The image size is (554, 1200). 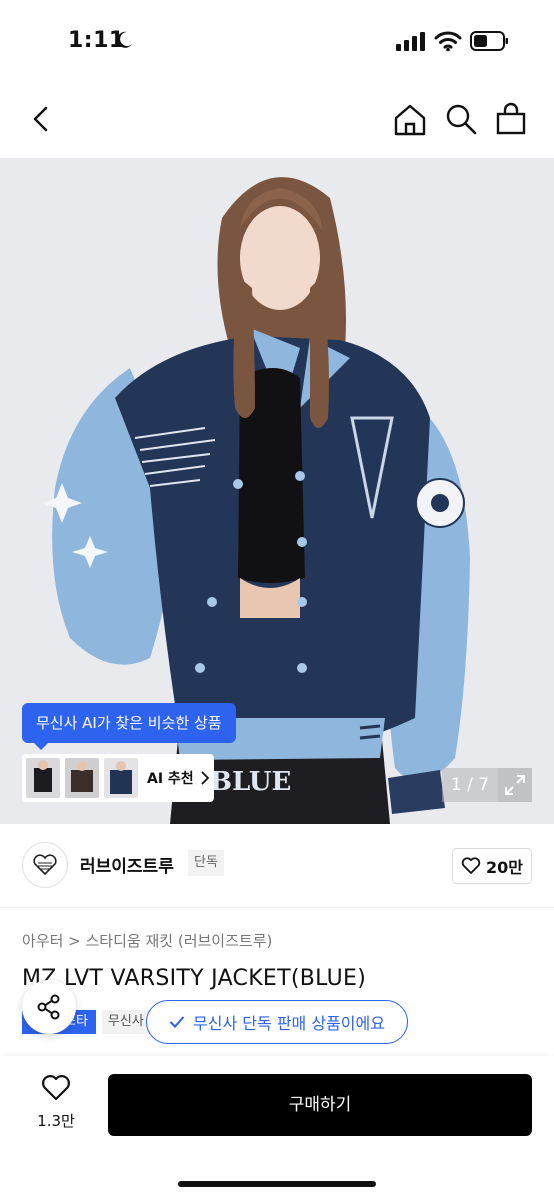 I want to click on share-button, so click(x=49, y=1007).